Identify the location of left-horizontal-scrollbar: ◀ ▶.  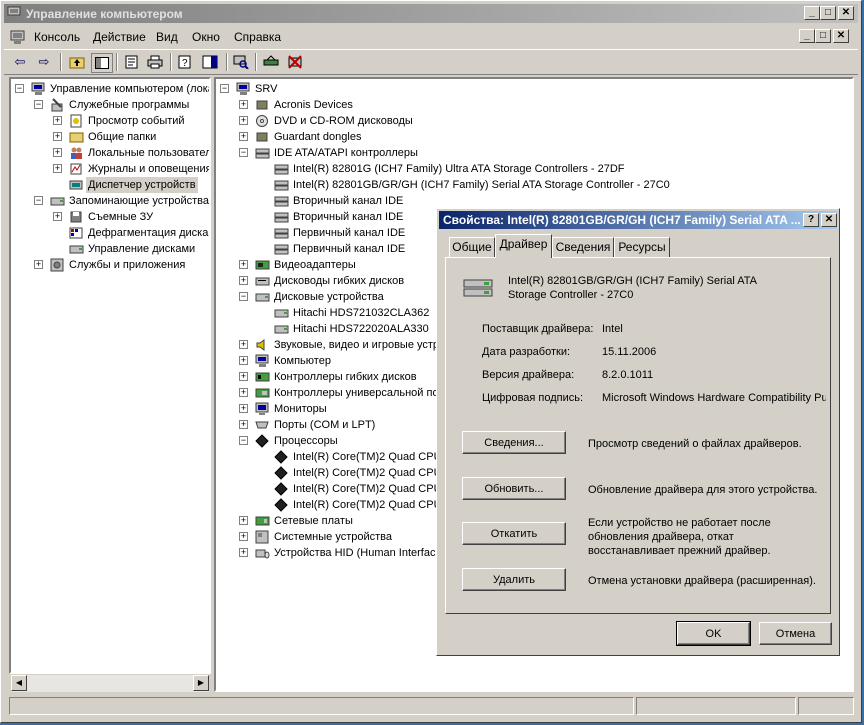
(110, 683).